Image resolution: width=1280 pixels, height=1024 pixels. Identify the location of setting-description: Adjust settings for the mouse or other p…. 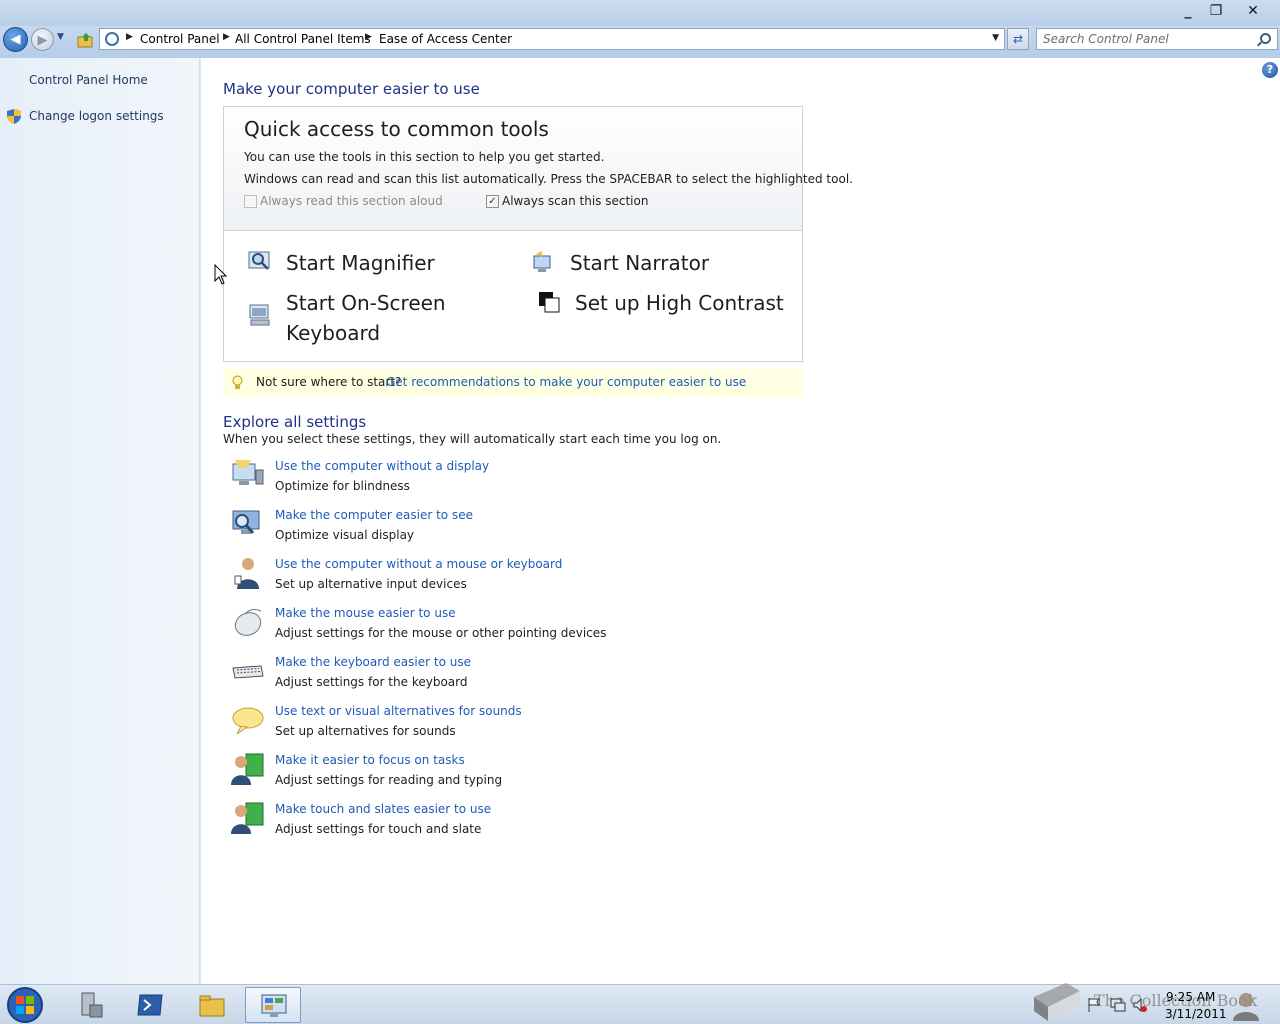
(441, 633).